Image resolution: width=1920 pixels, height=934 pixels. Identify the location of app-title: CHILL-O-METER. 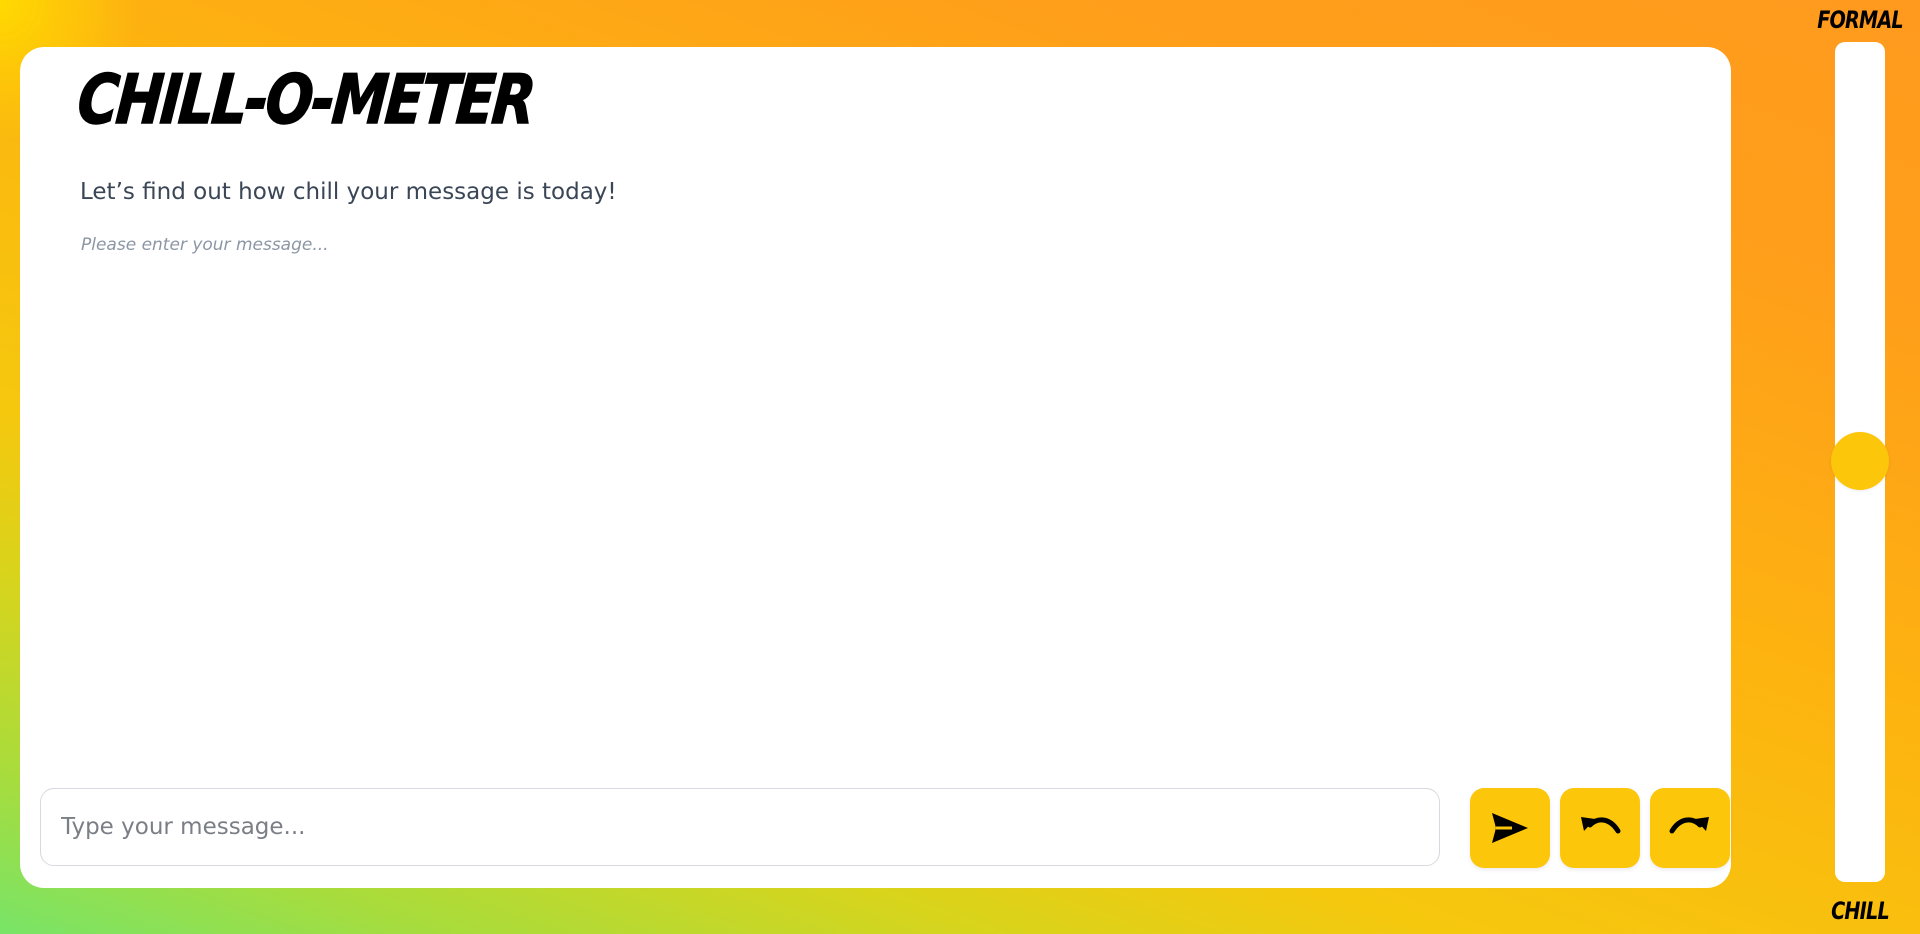
(305, 100).